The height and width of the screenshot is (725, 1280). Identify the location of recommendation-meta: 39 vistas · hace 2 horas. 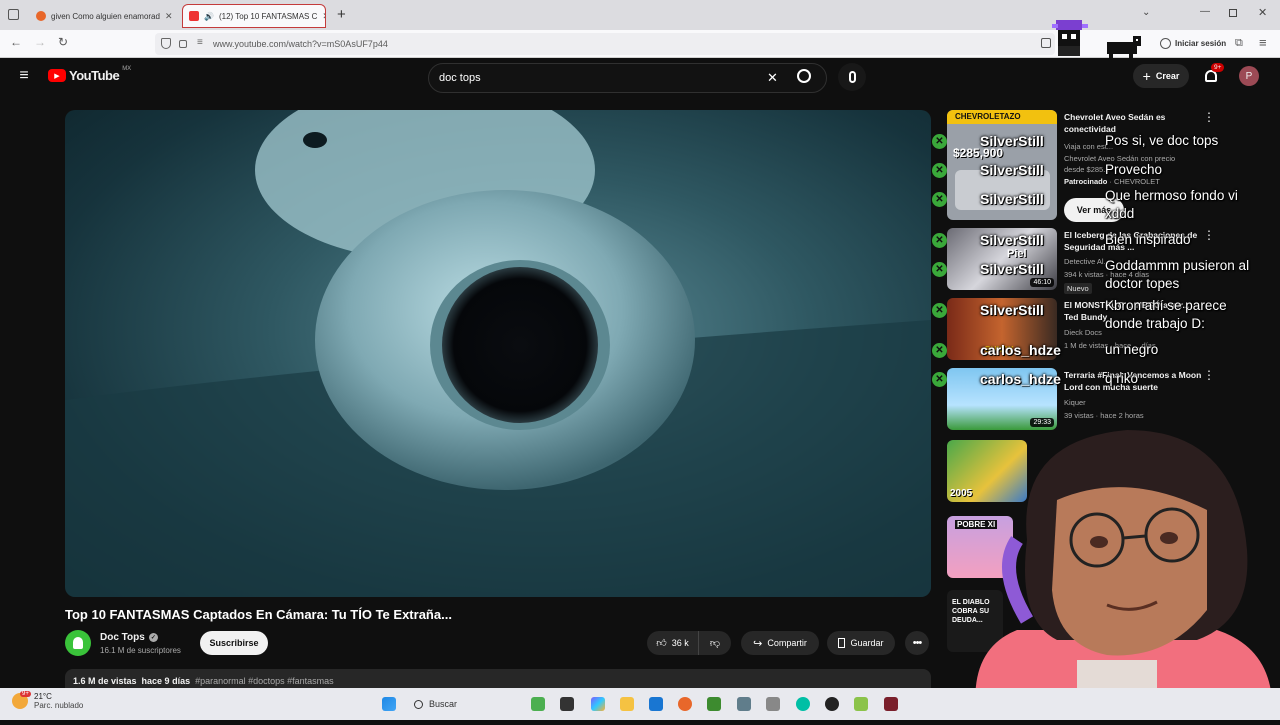
(1104, 415).